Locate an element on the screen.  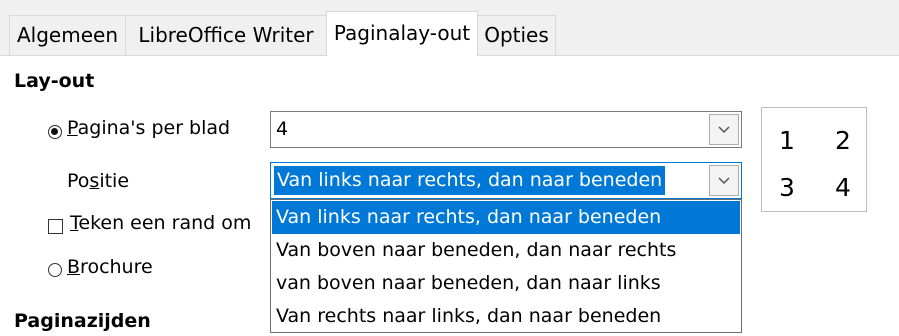
tab-options: Opties is located at coordinates (516, 35).